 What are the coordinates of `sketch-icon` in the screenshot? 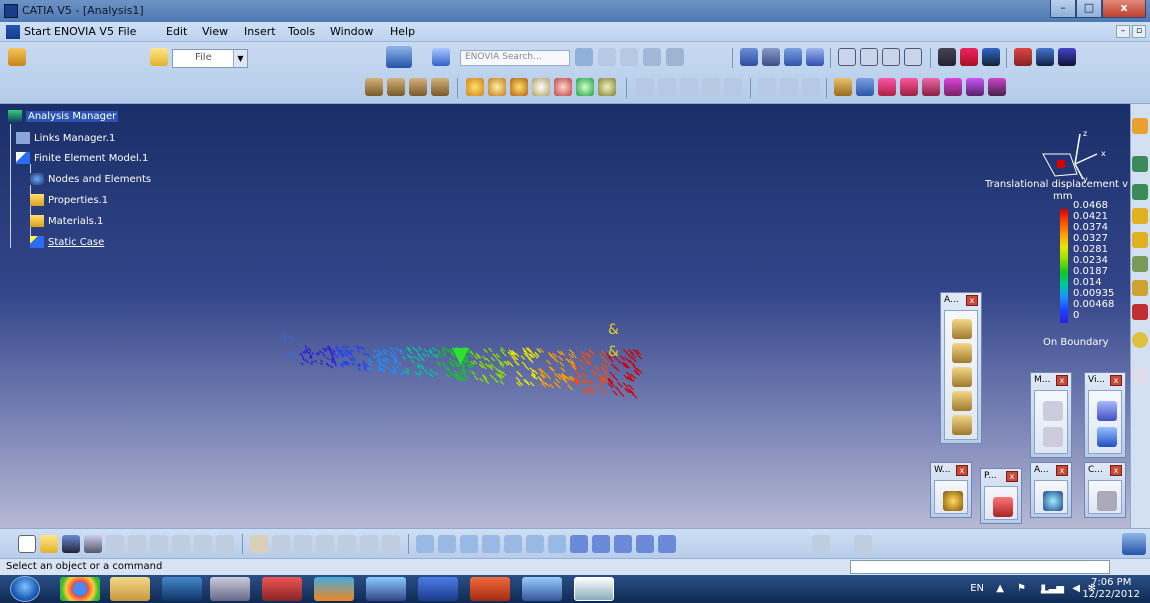 It's located at (847, 57).